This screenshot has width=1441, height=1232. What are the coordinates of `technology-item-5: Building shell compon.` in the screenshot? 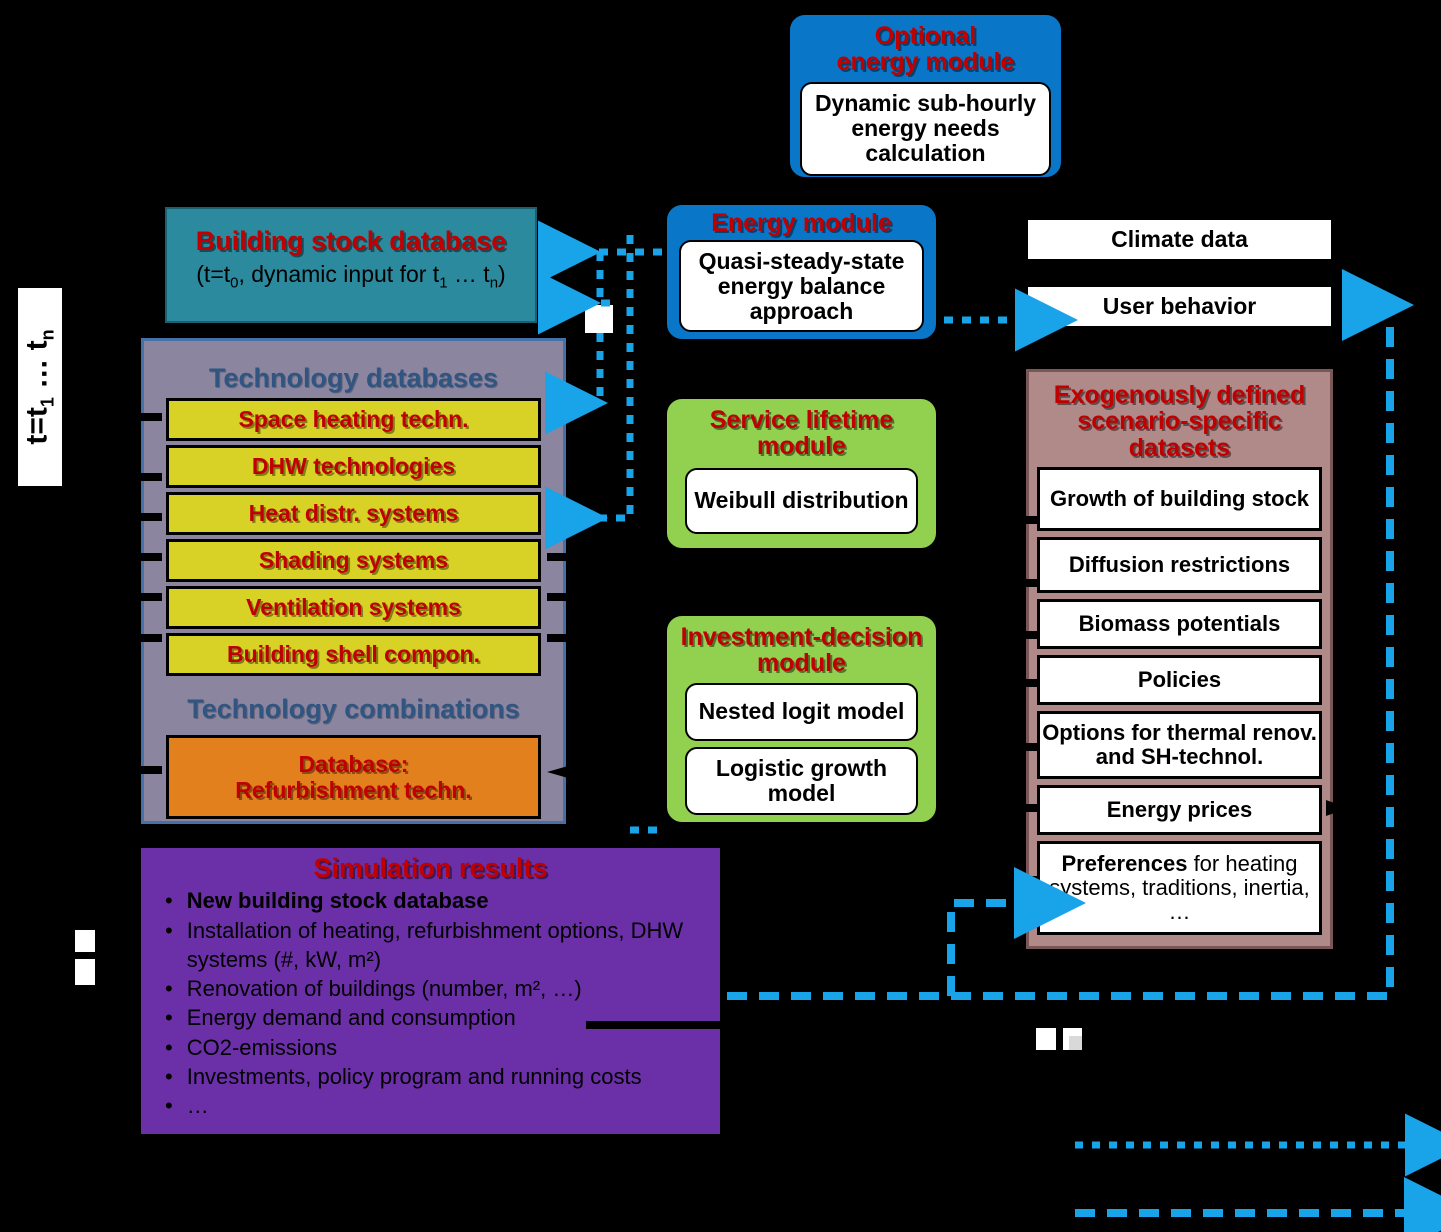 It's located at (353, 654).